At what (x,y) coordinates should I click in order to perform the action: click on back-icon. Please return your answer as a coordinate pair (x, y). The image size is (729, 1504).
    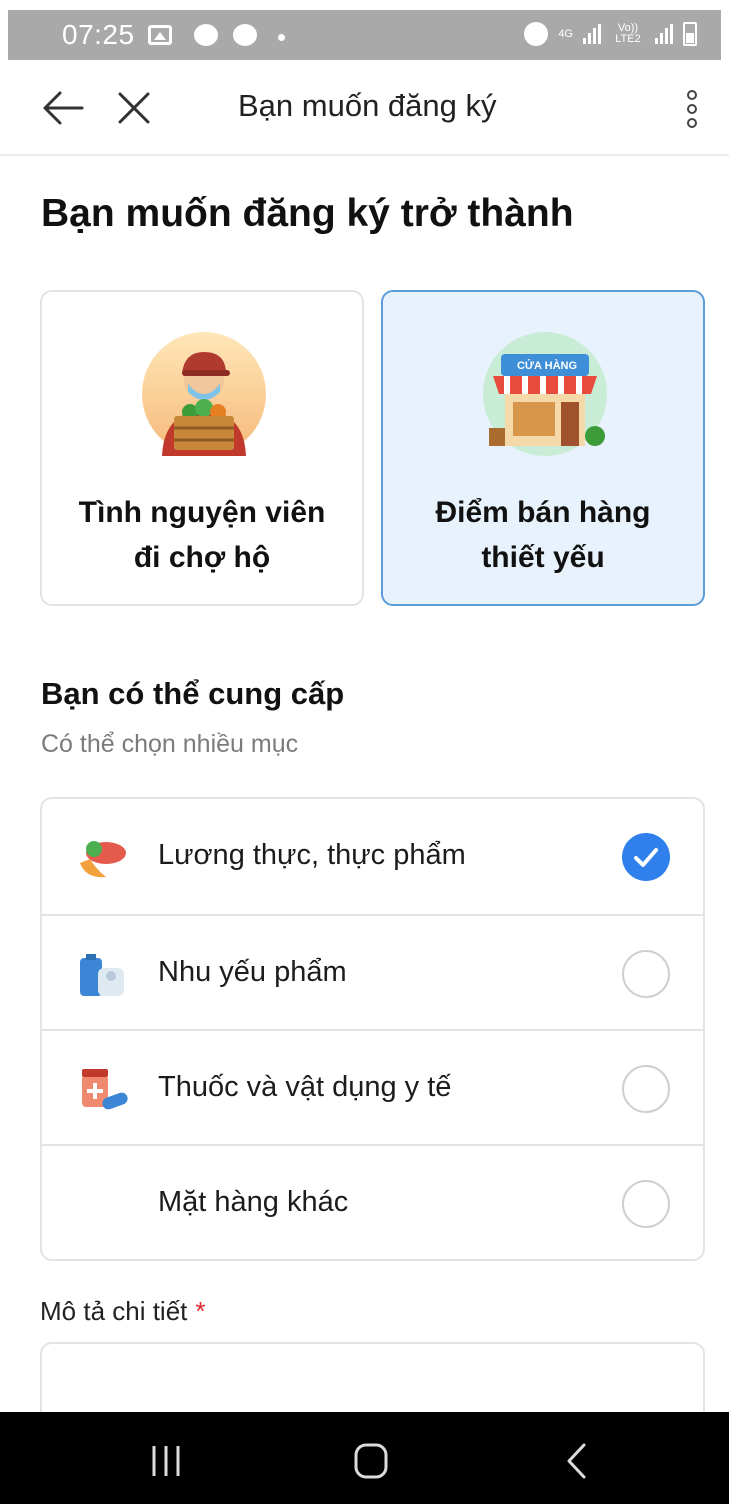
    Looking at the image, I should click on (576, 1461).